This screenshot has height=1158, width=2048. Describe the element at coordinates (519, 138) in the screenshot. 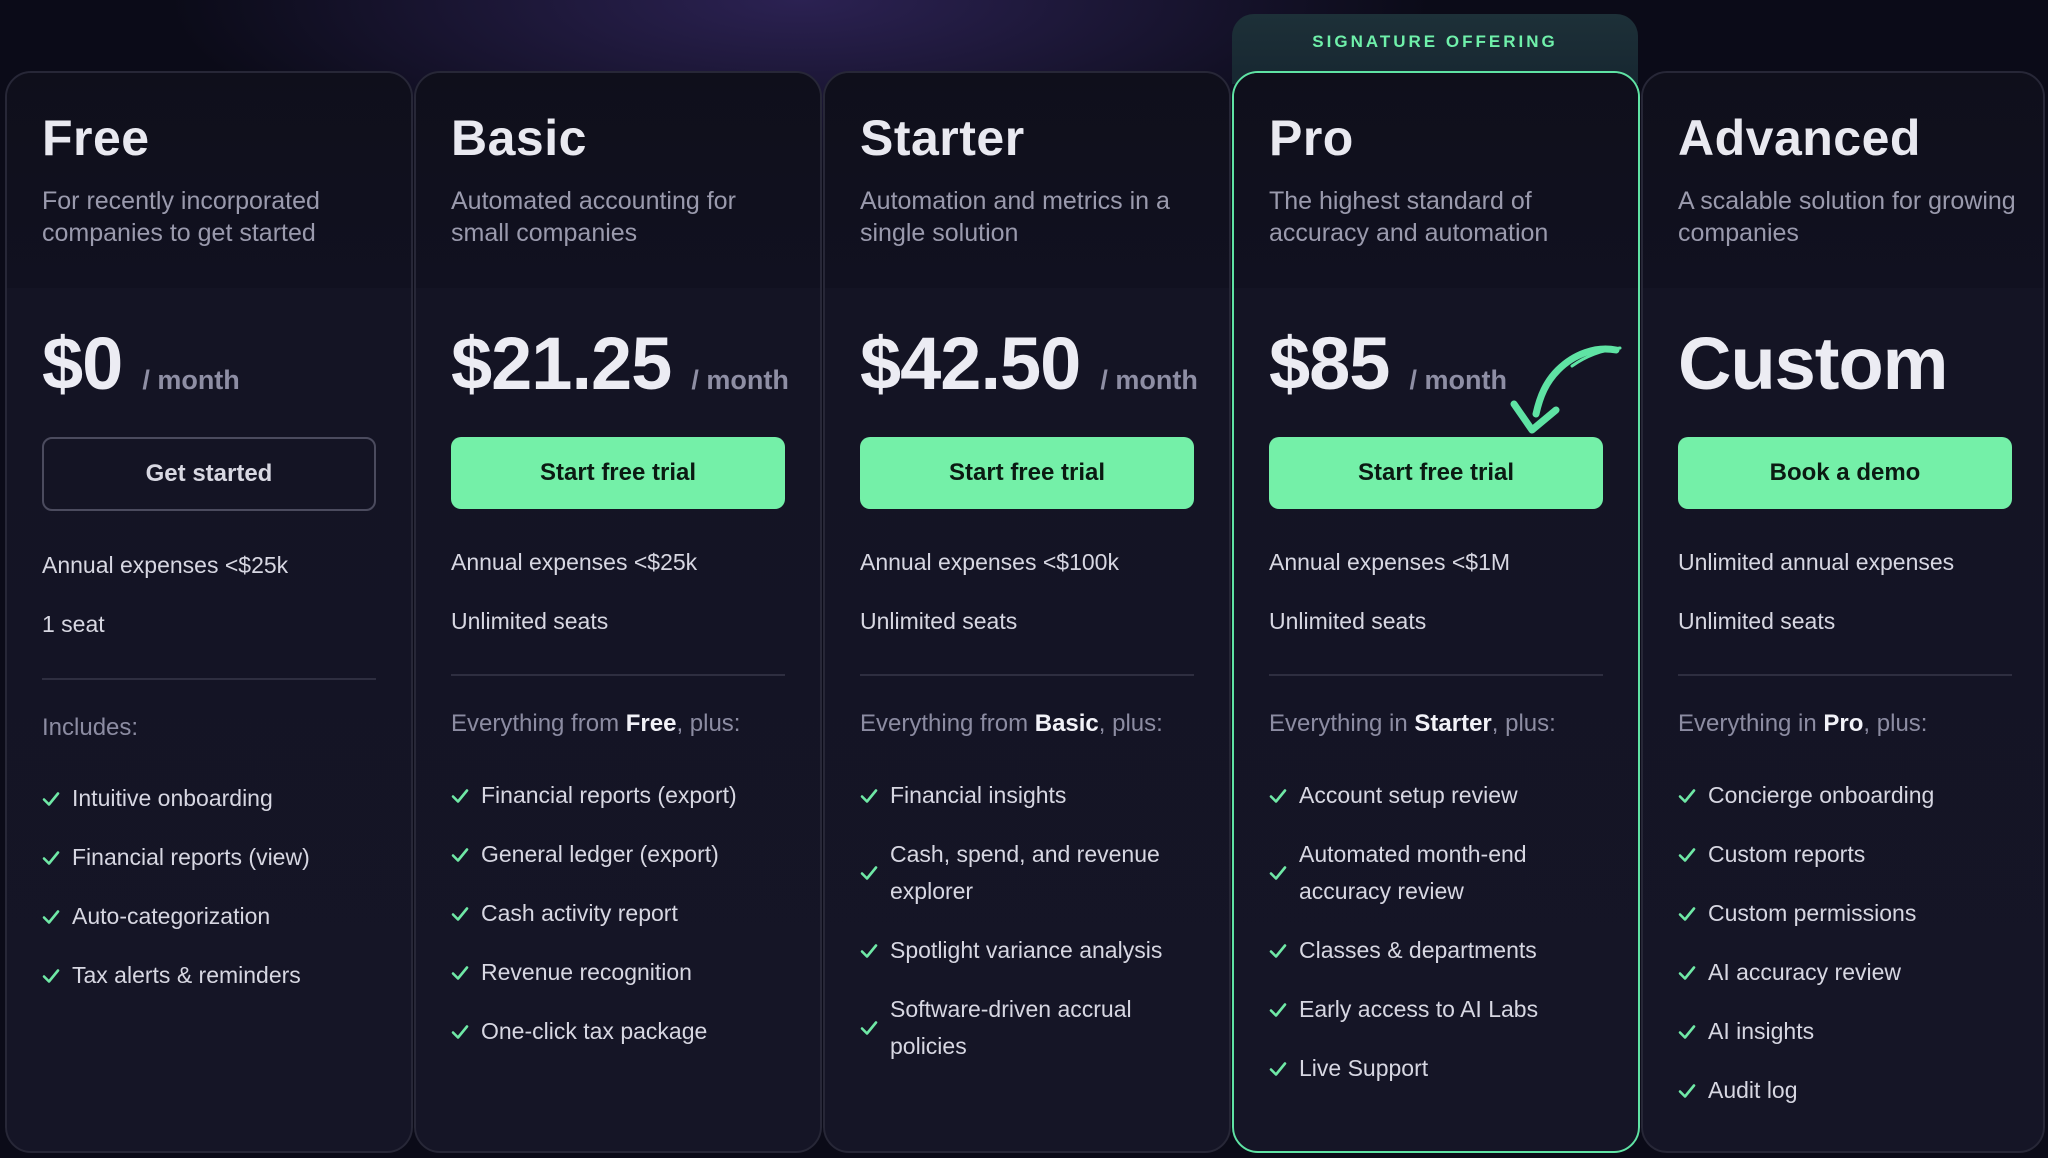

I see `plan-name: Basic` at that location.